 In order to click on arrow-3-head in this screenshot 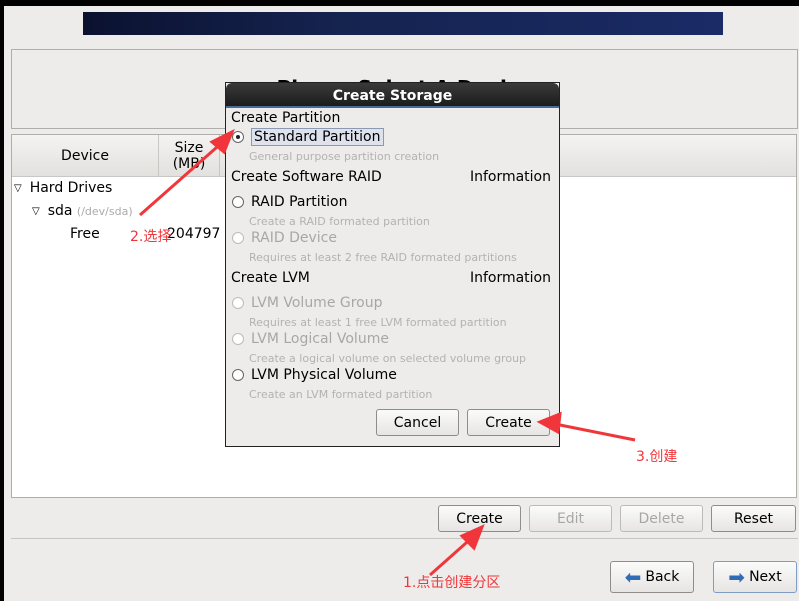, I will do `click(549, 423)`.